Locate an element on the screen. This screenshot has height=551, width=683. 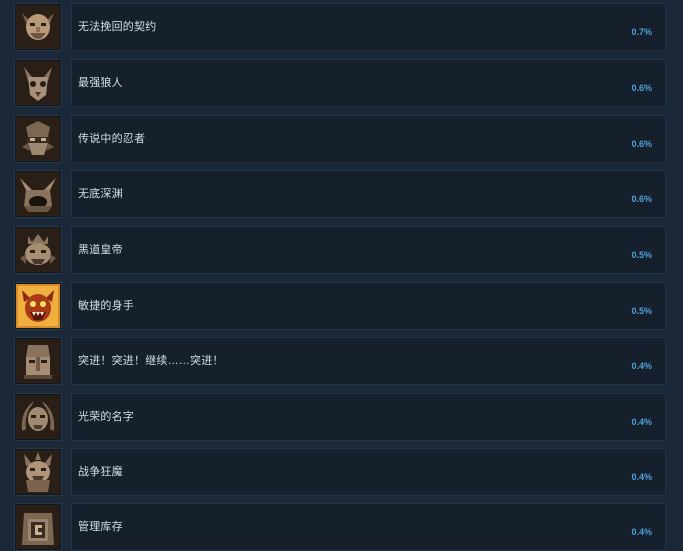
ninja-mask-icon is located at coordinates (38, 139).